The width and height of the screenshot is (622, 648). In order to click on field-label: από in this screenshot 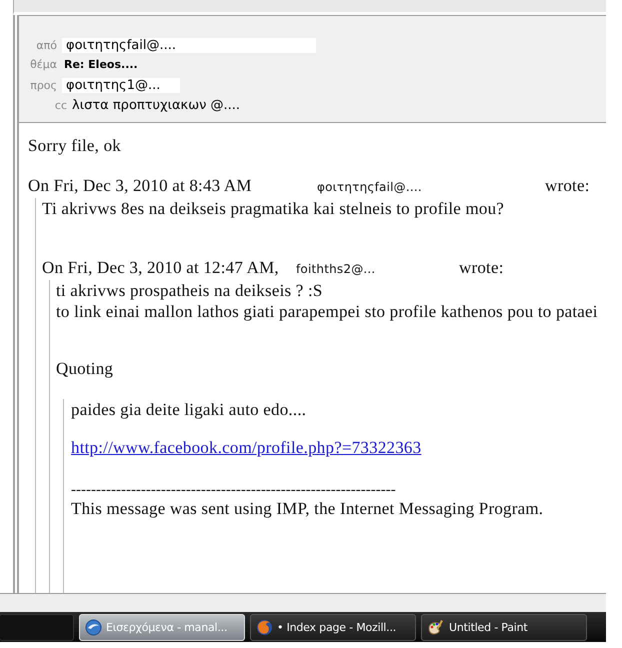, I will do `click(46, 45)`.